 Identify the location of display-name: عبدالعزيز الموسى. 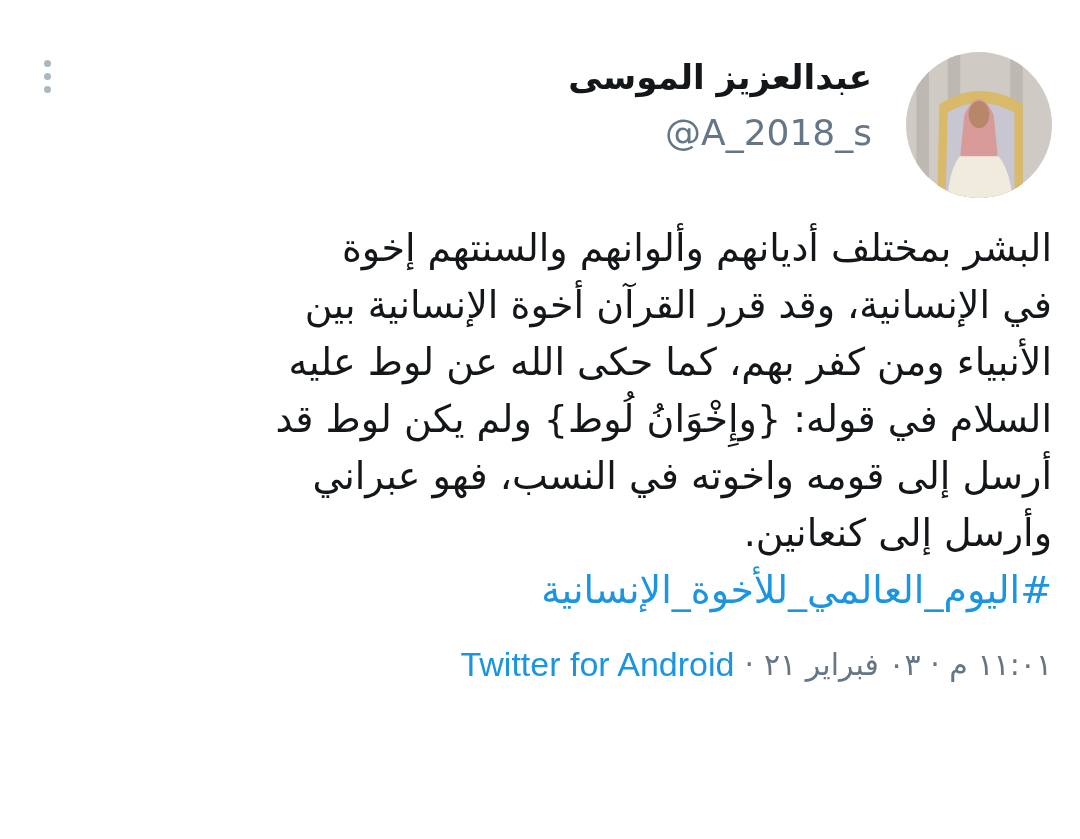
(720, 77).